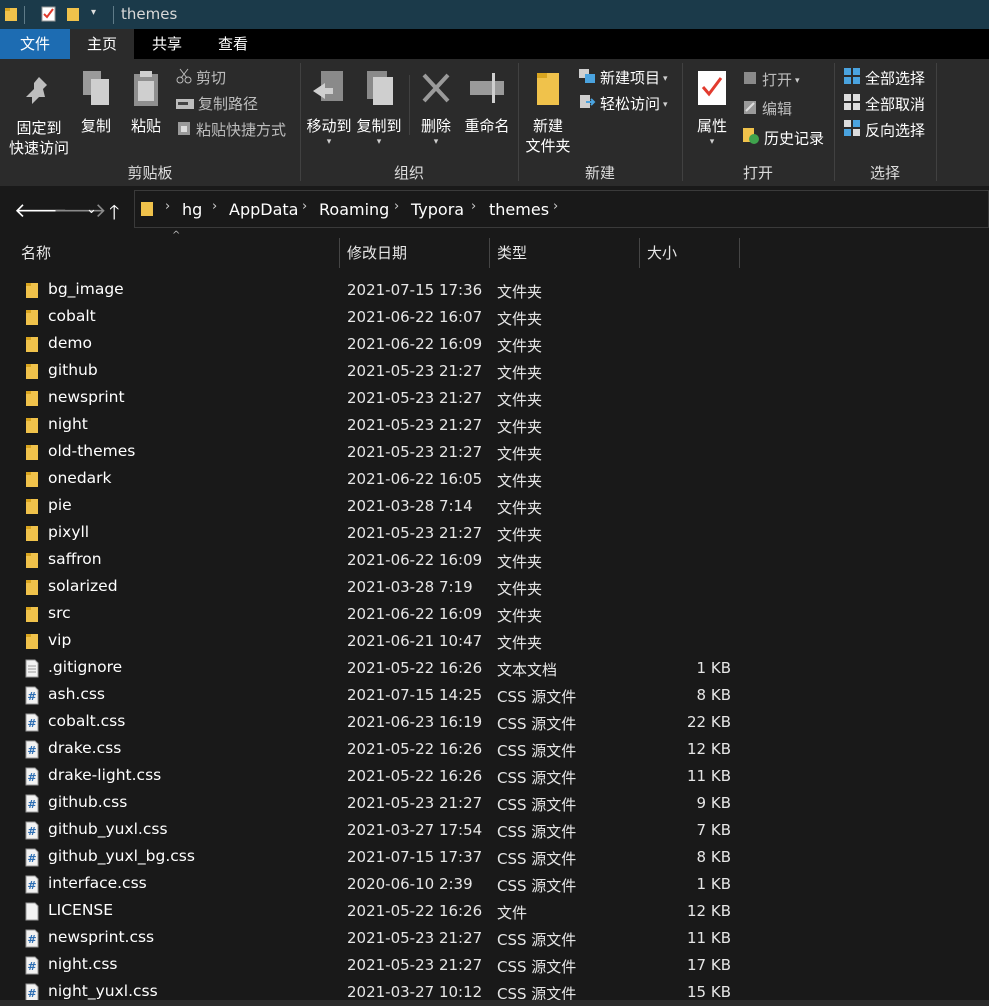  What do you see at coordinates (519, 209) in the screenshot?
I see `breadcrumb-themes: themes` at bounding box center [519, 209].